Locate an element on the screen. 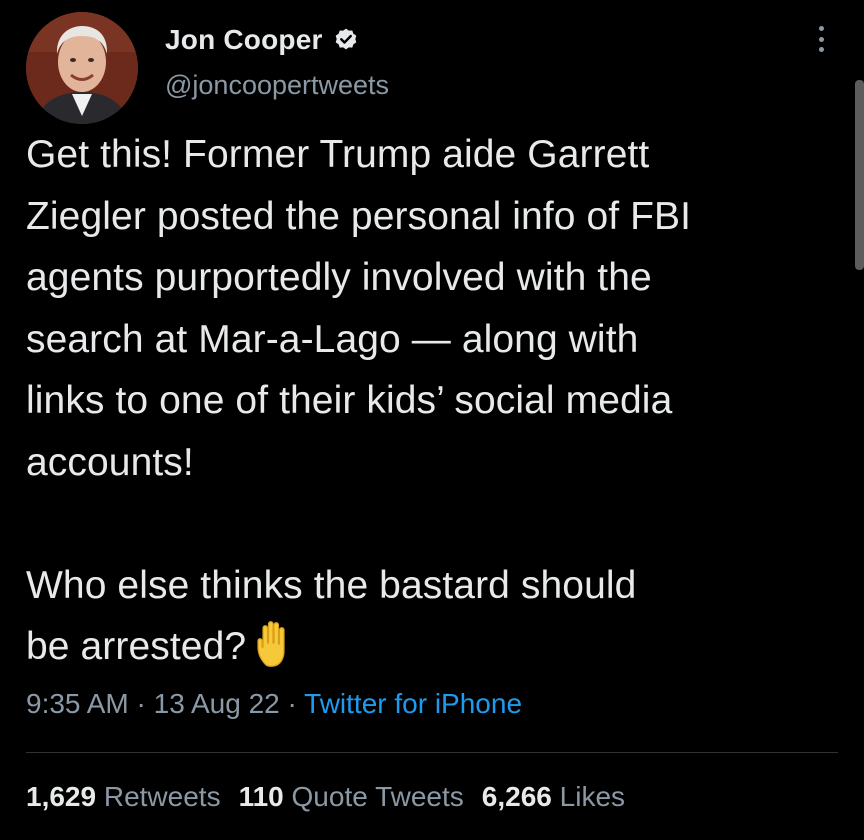 This screenshot has width=864, height=840. more-options-icon is located at coordinates (821, 39).